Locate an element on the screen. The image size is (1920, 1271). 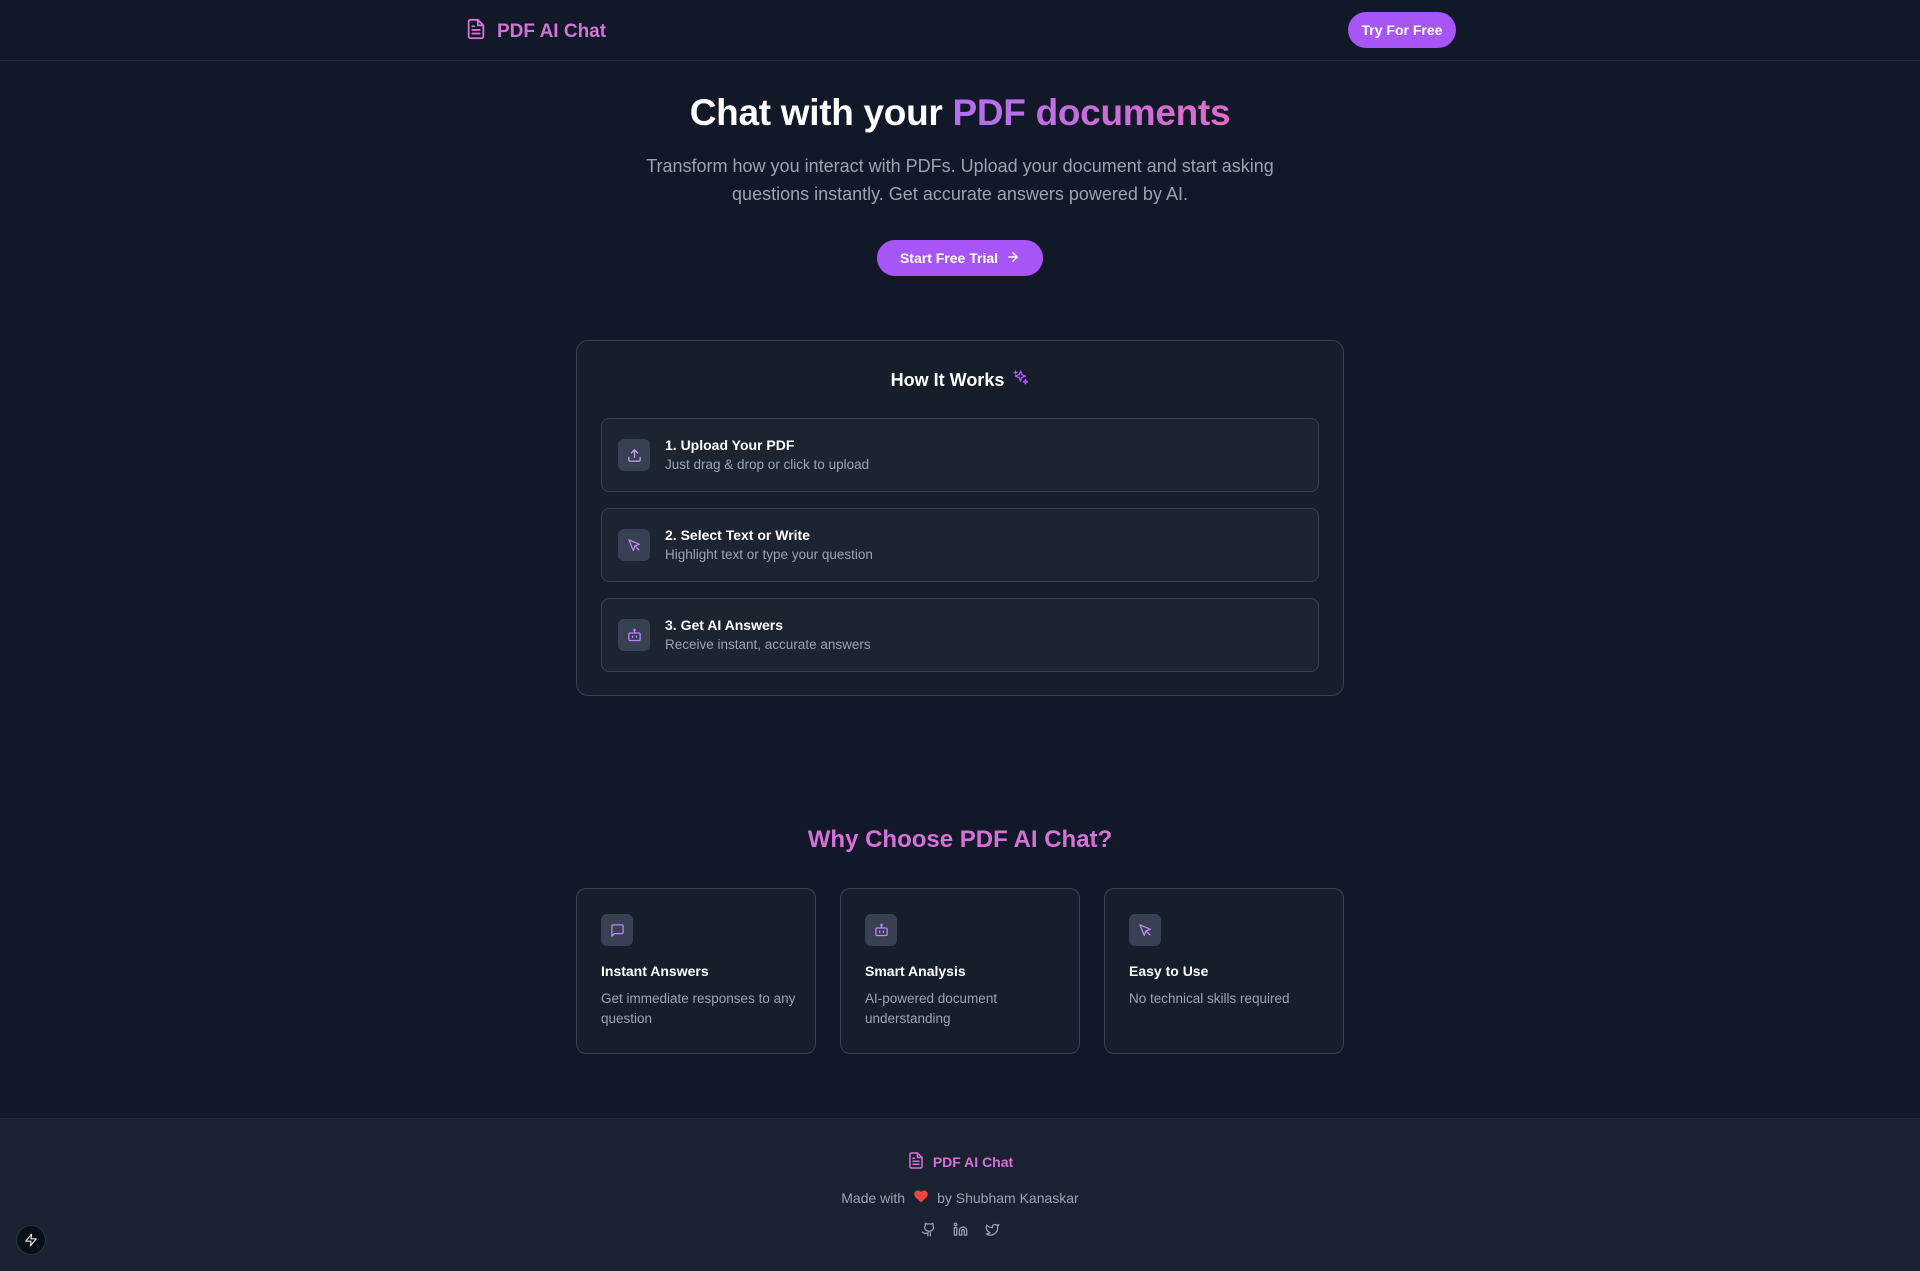
footer-brand: PDF AI Chat is located at coordinates (960, 1162).